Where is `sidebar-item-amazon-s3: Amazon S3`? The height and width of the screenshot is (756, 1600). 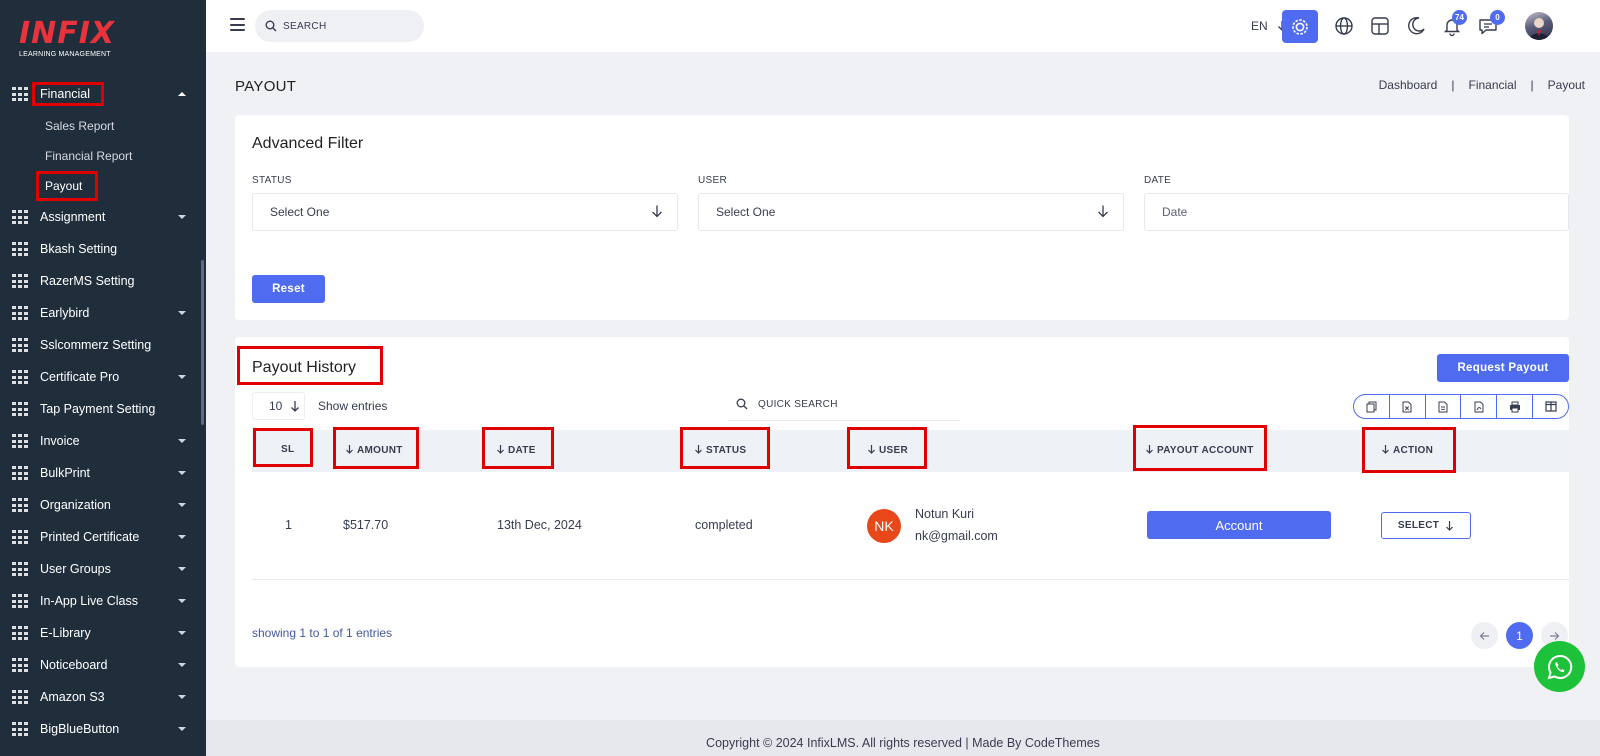 sidebar-item-amazon-s3: Amazon S3 is located at coordinates (103, 697).